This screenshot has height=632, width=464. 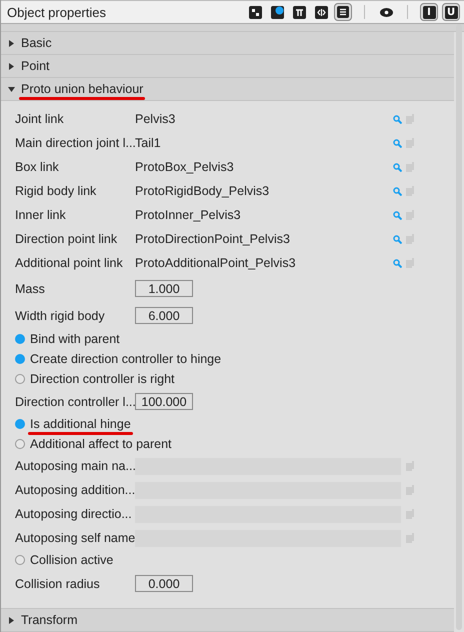 What do you see at coordinates (429, 12) in the screenshot?
I see `toggle-button: I` at bounding box center [429, 12].